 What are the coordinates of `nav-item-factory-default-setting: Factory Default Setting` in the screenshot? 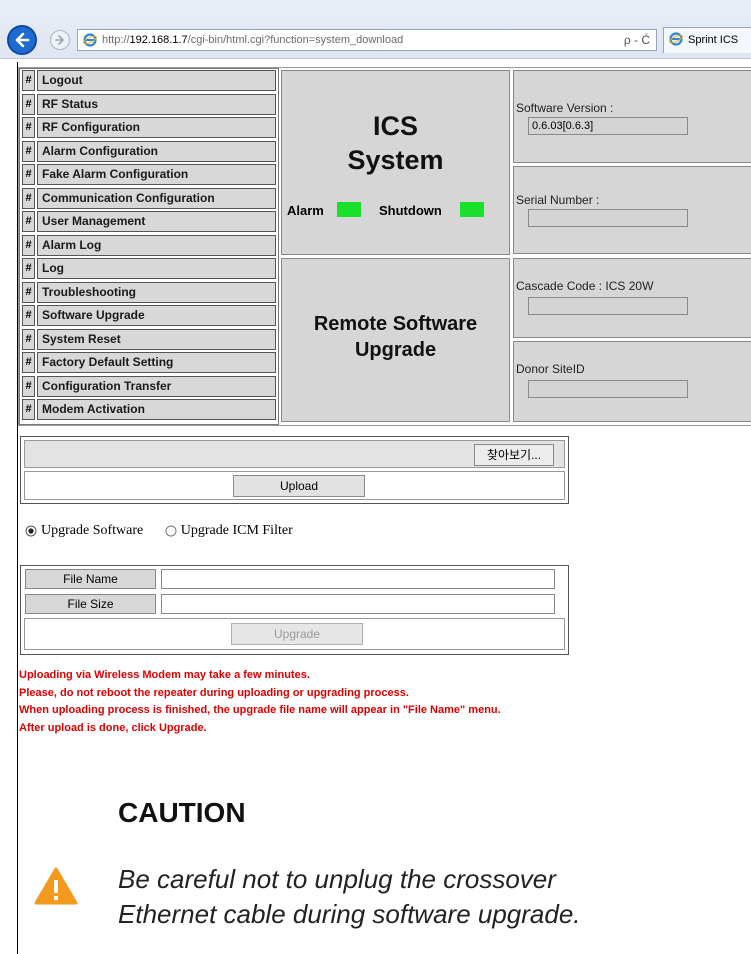 It's located at (156, 362).